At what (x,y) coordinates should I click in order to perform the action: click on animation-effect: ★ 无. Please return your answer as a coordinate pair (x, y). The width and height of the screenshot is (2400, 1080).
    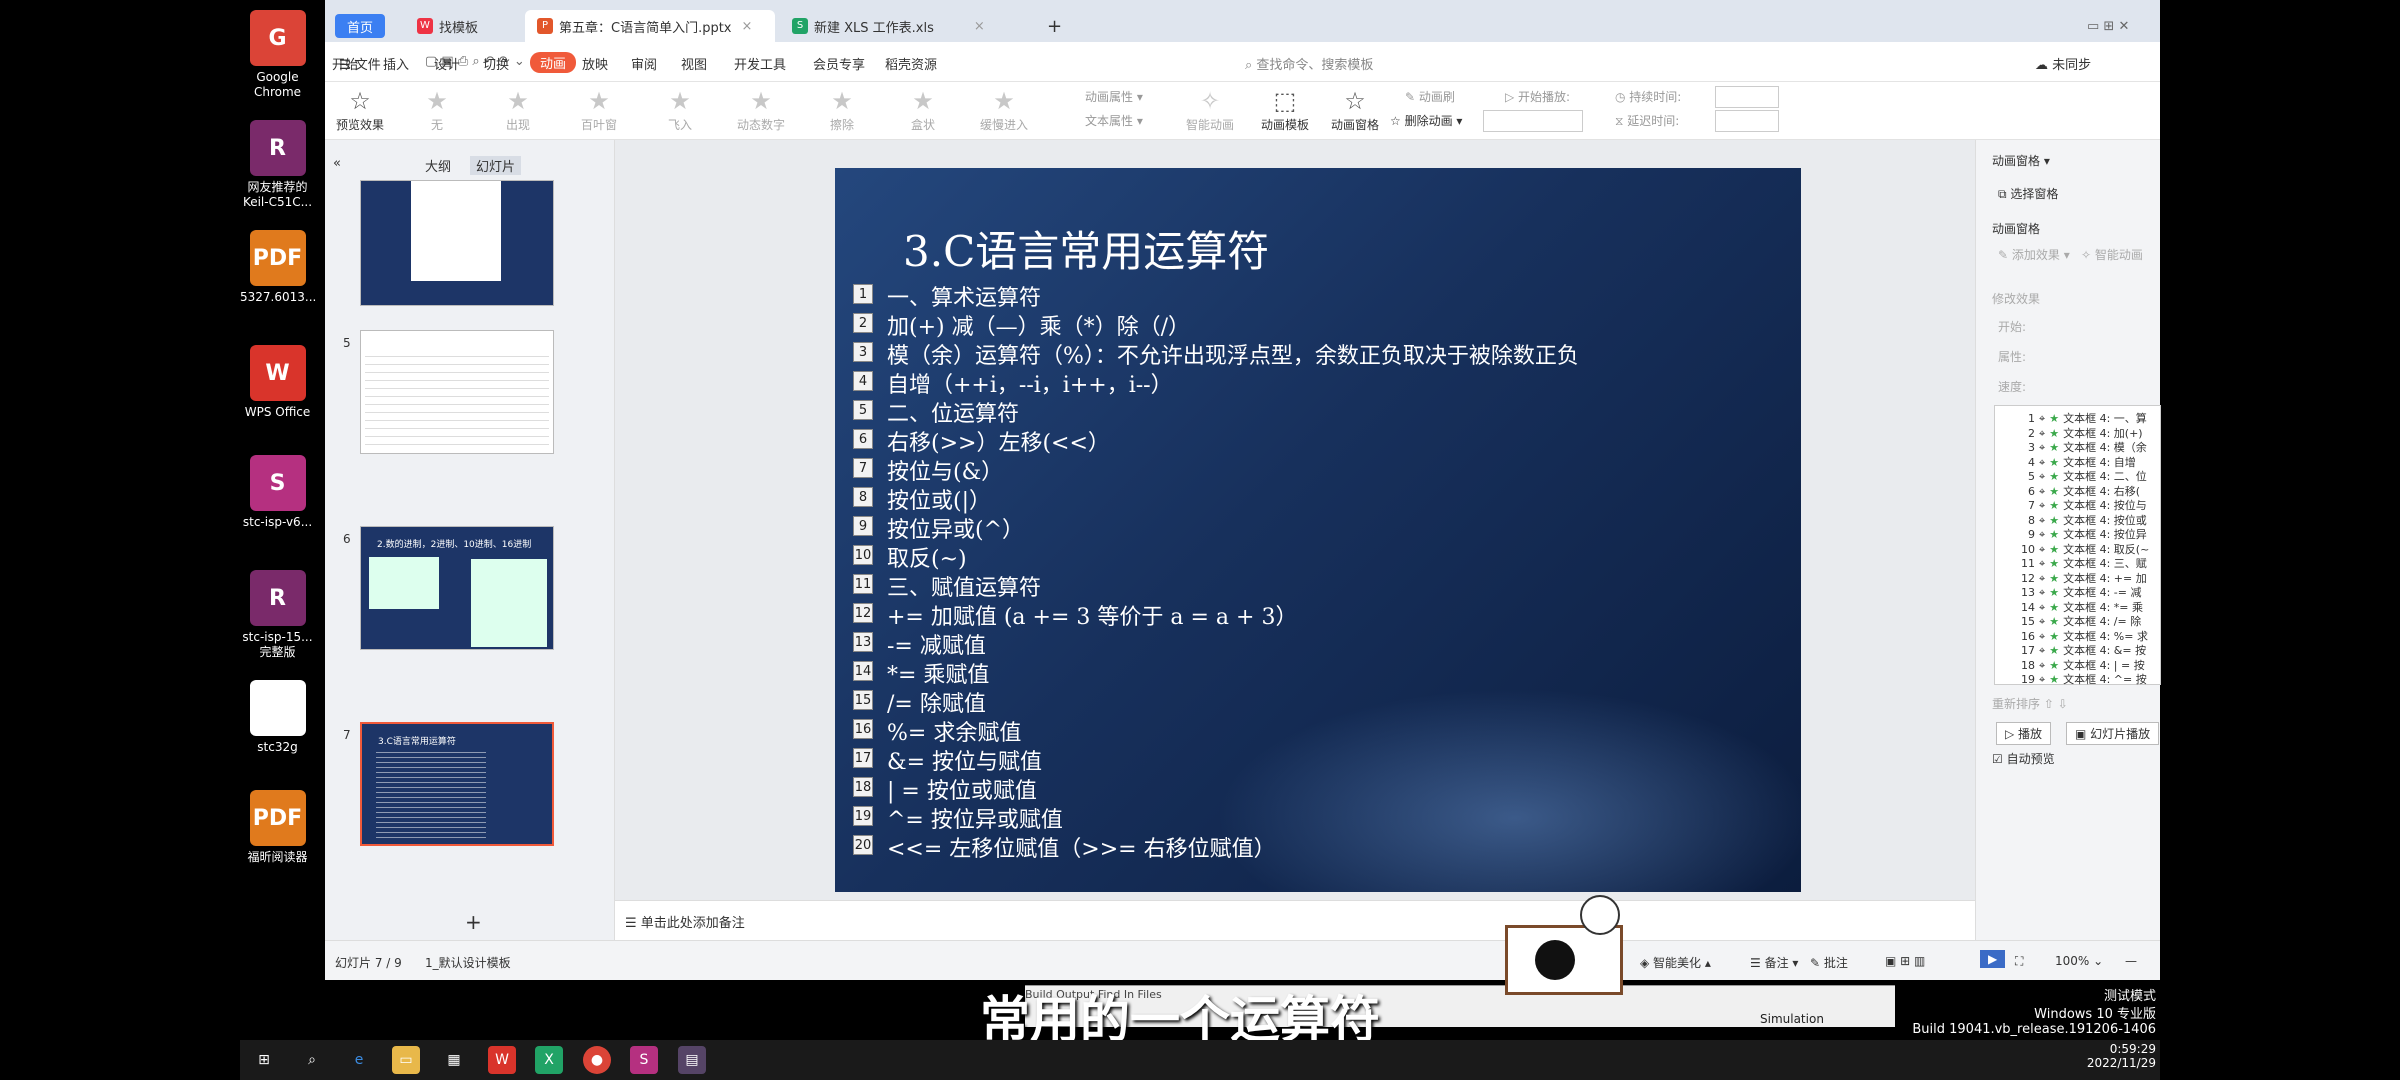
    Looking at the image, I should click on (437, 109).